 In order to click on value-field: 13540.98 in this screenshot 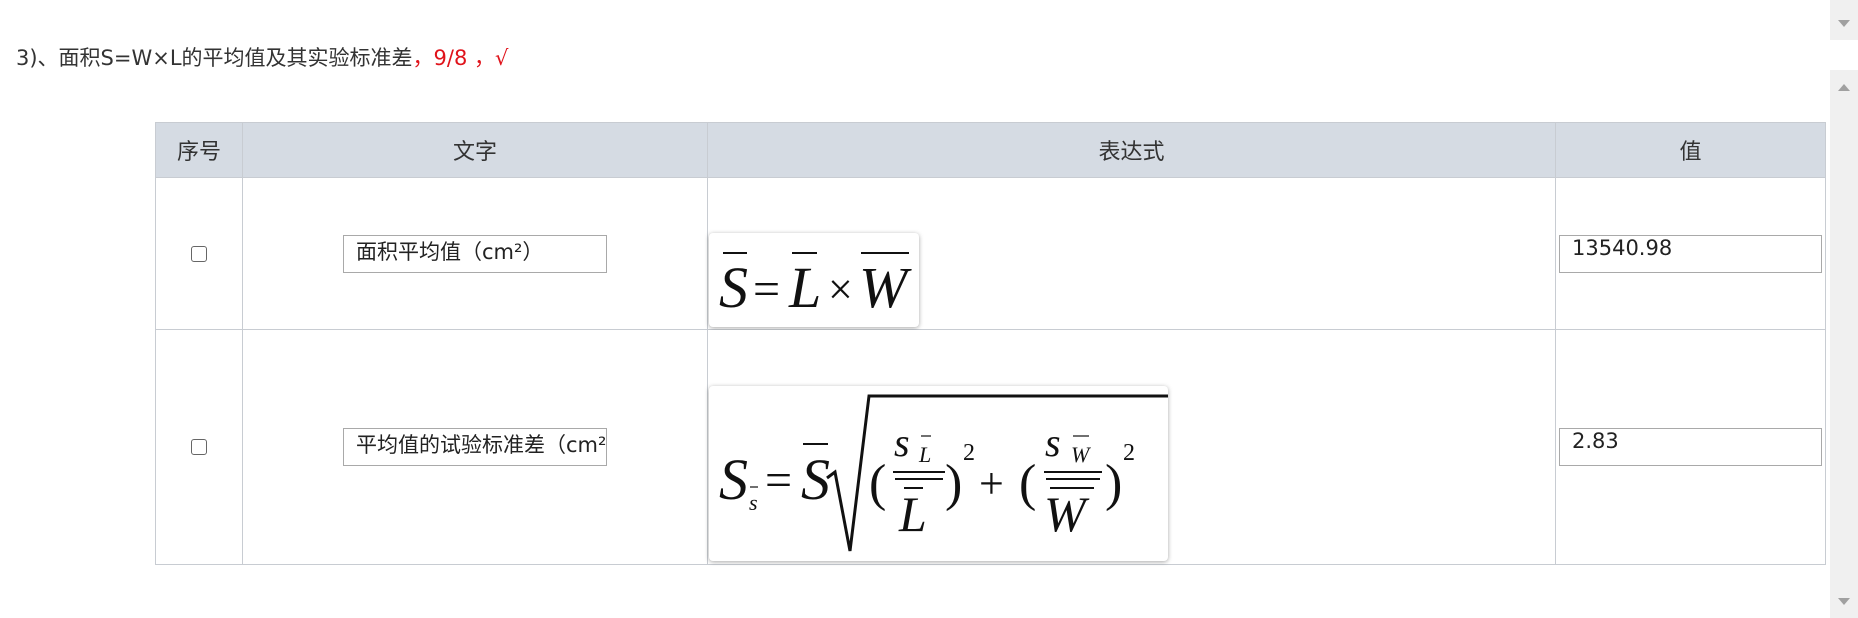, I will do `click(1690, 253)`.